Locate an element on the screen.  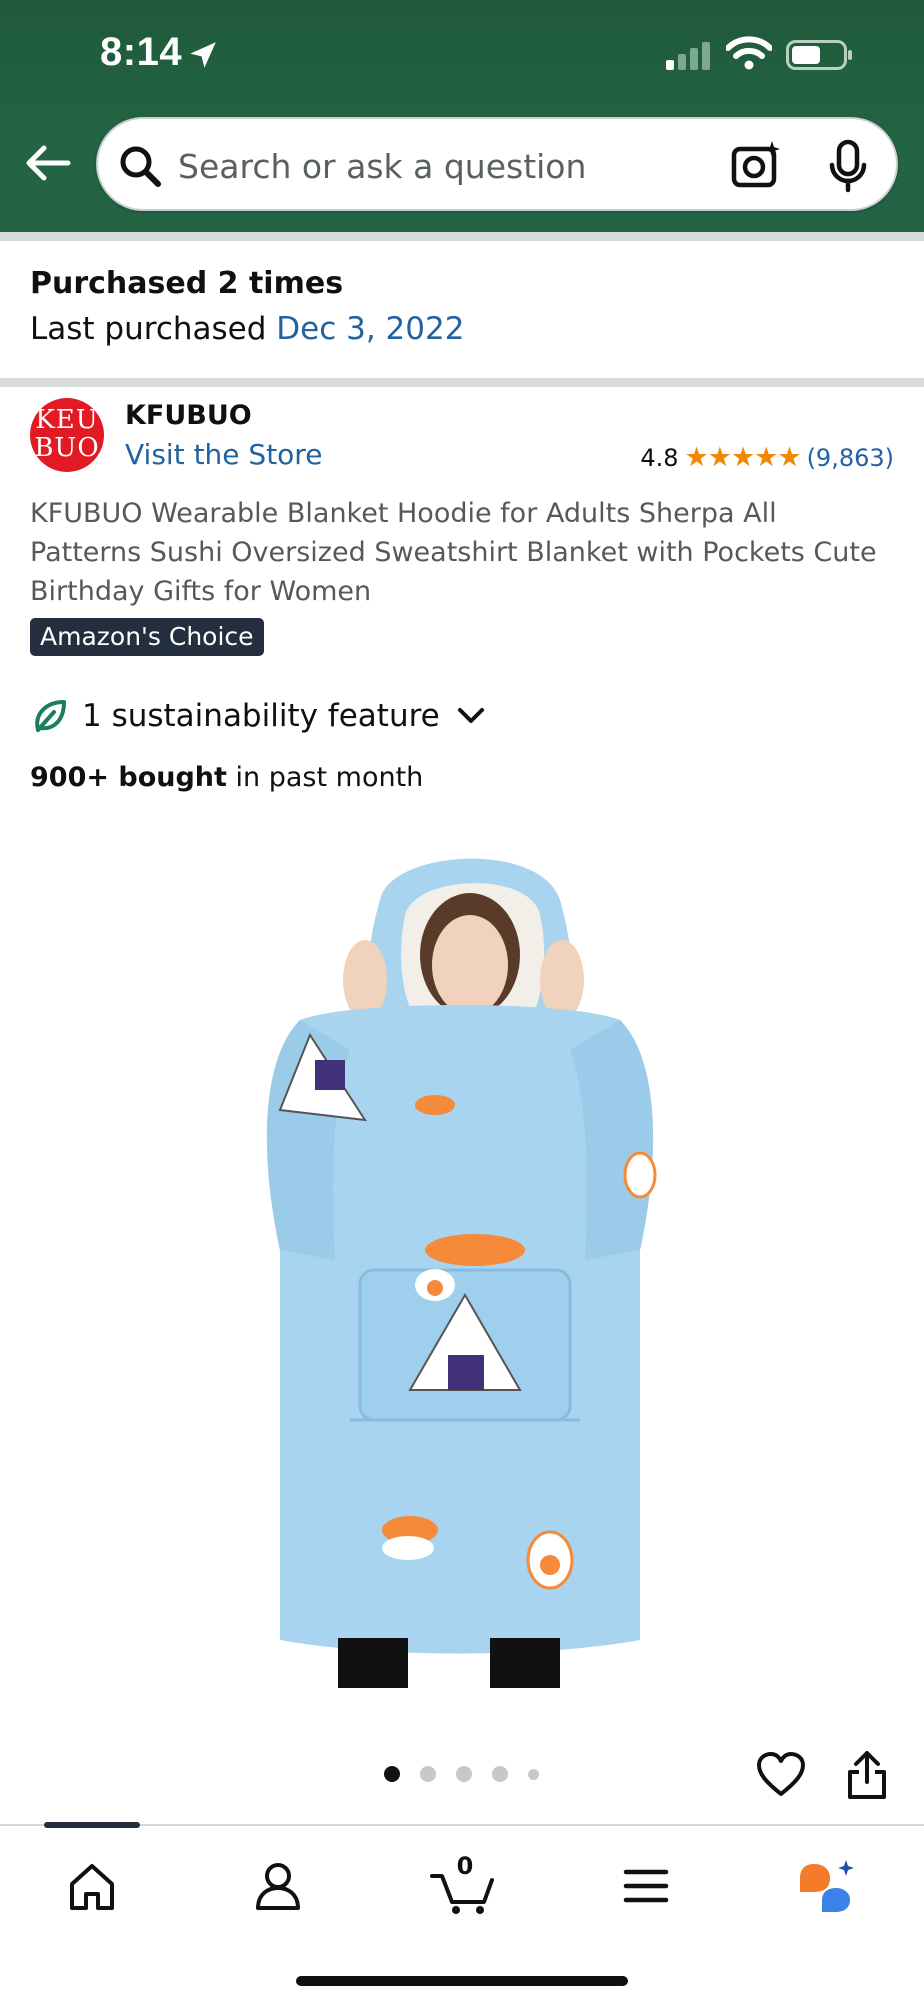
brand-logo: KEU BUO is located at coordinates (67, 435).